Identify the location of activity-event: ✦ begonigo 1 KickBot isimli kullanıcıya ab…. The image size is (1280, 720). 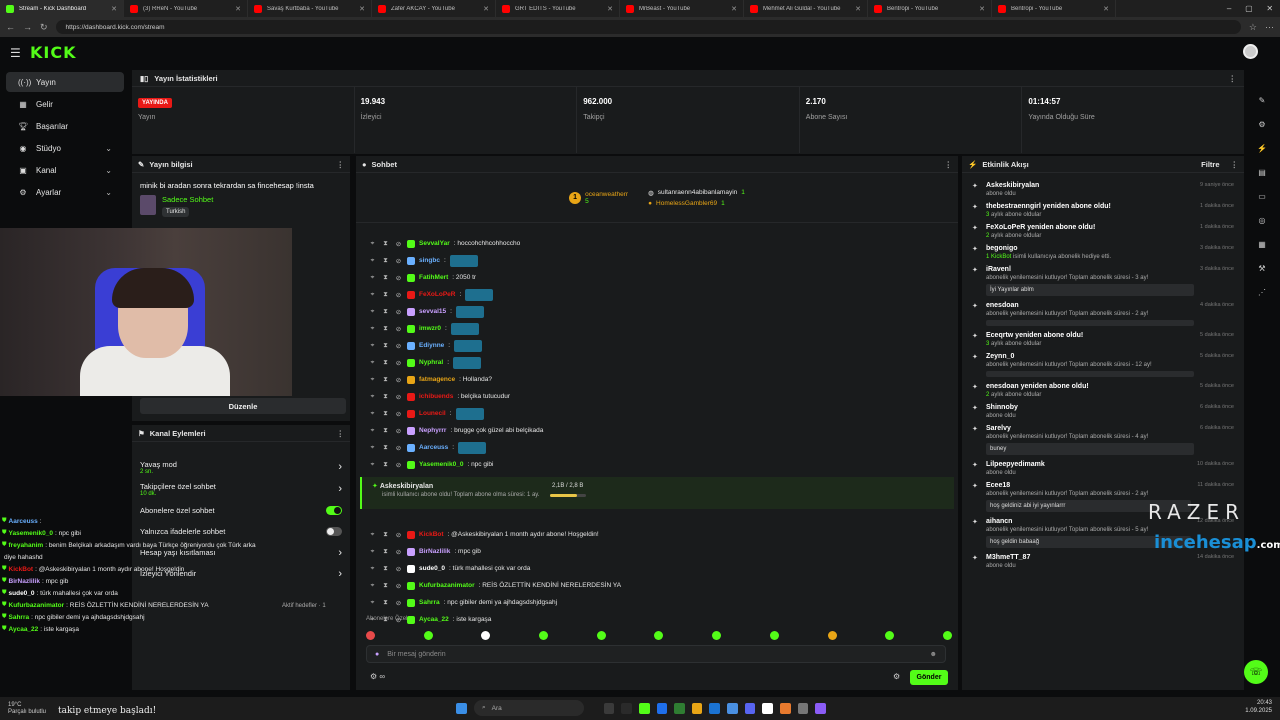
(1103, 252).